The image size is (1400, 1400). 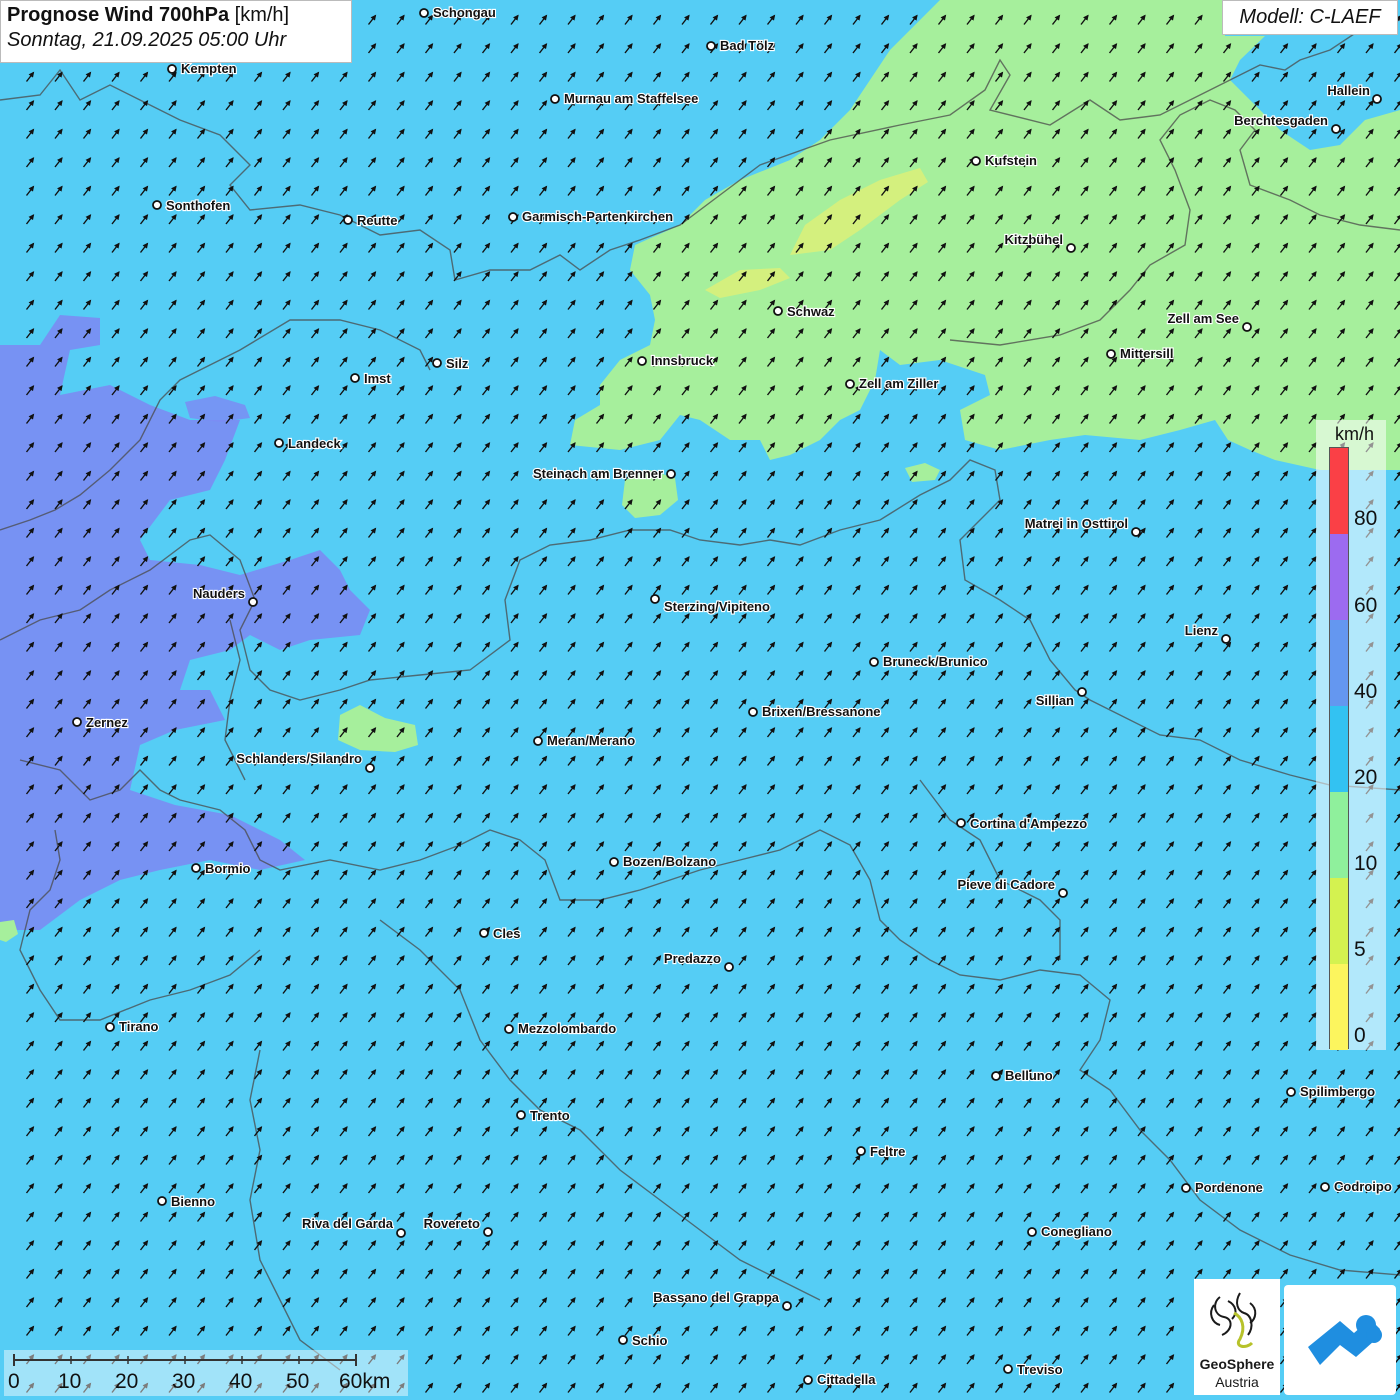 I want to click on city-marker-rovereto, so click(x=488, y=1232).